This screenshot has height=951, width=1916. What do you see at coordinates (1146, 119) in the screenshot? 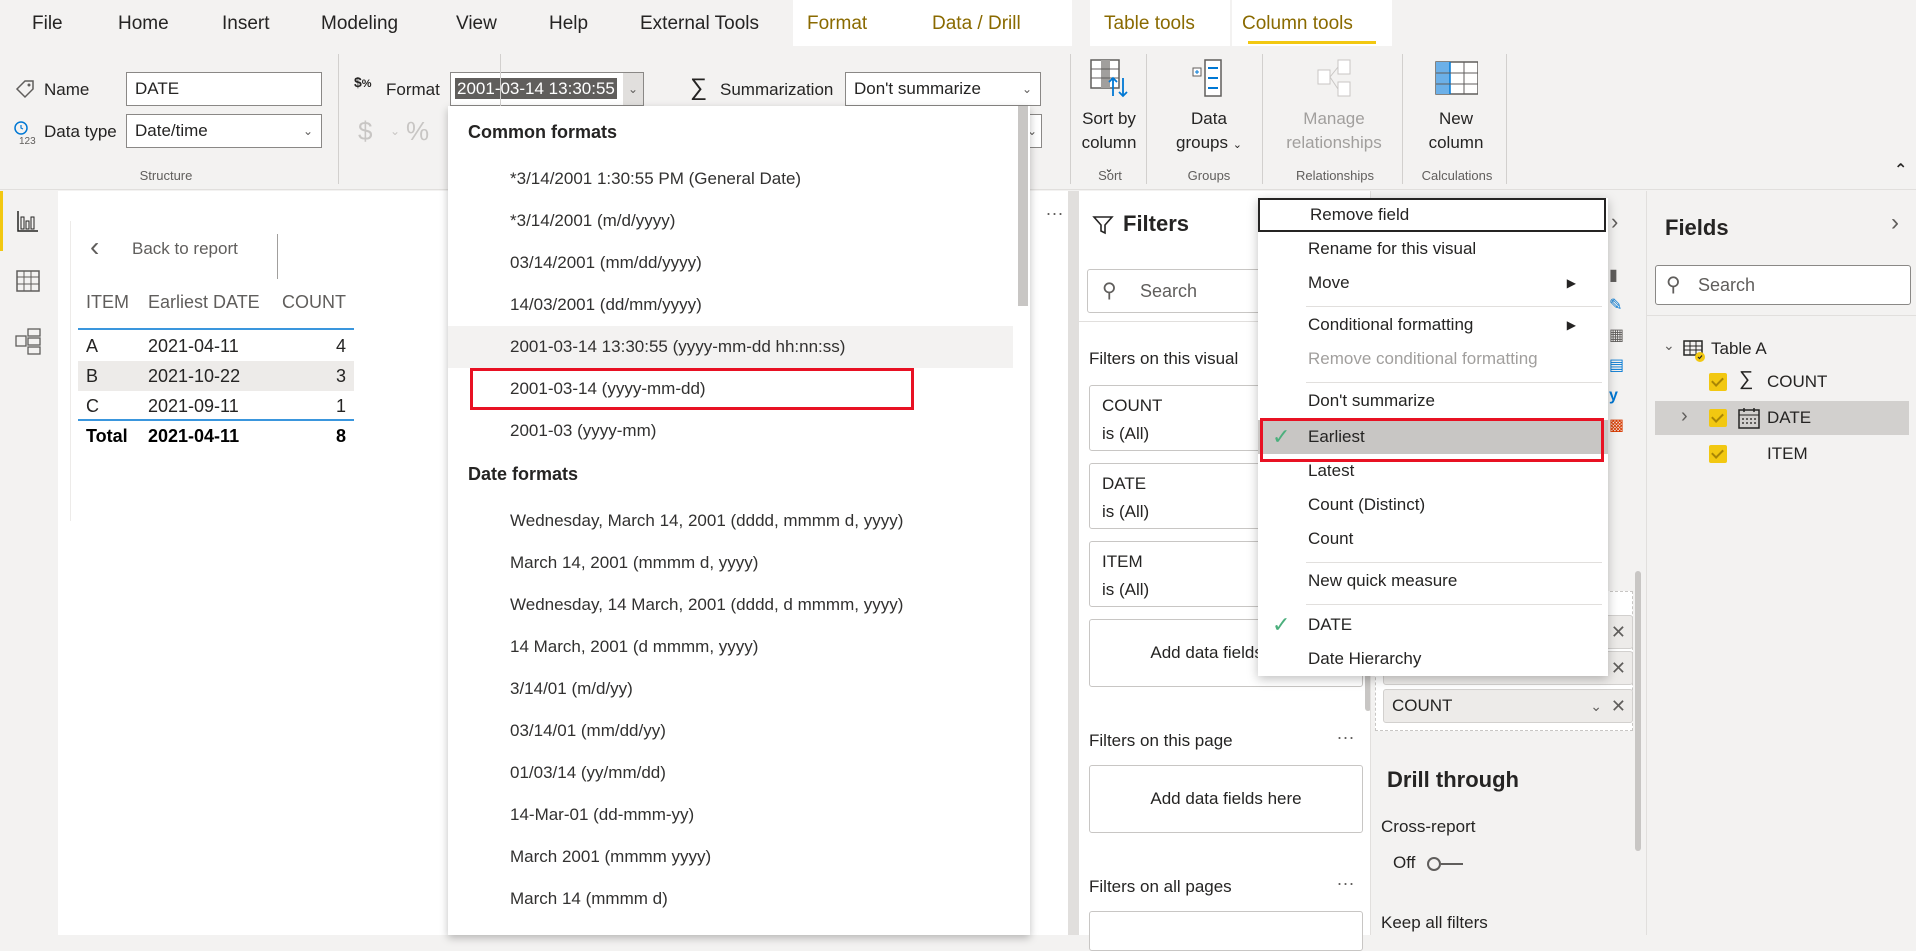
I see `ribbon-divider` at bounding box center [1146, 119].